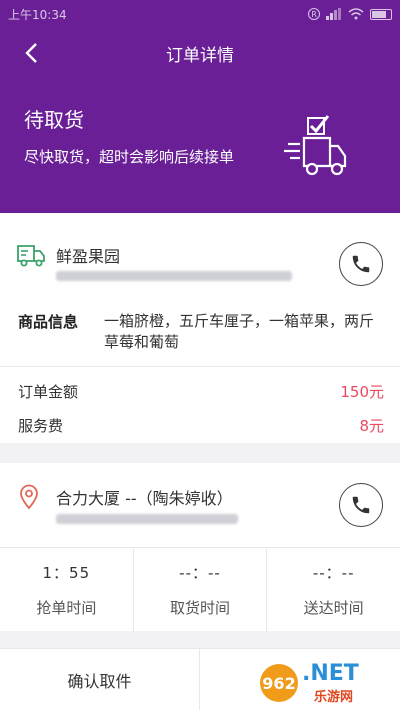  I want to click on r-badge-icon: R, so click(314, 14).